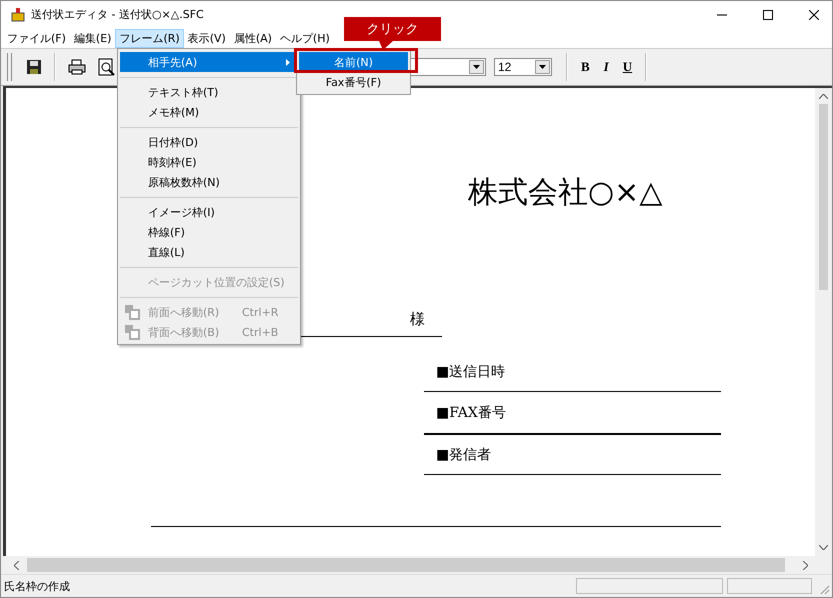 The height and width of the screenshot is (598, 833). I want to click on menu-item: ファイル(F), so click(36, 38).